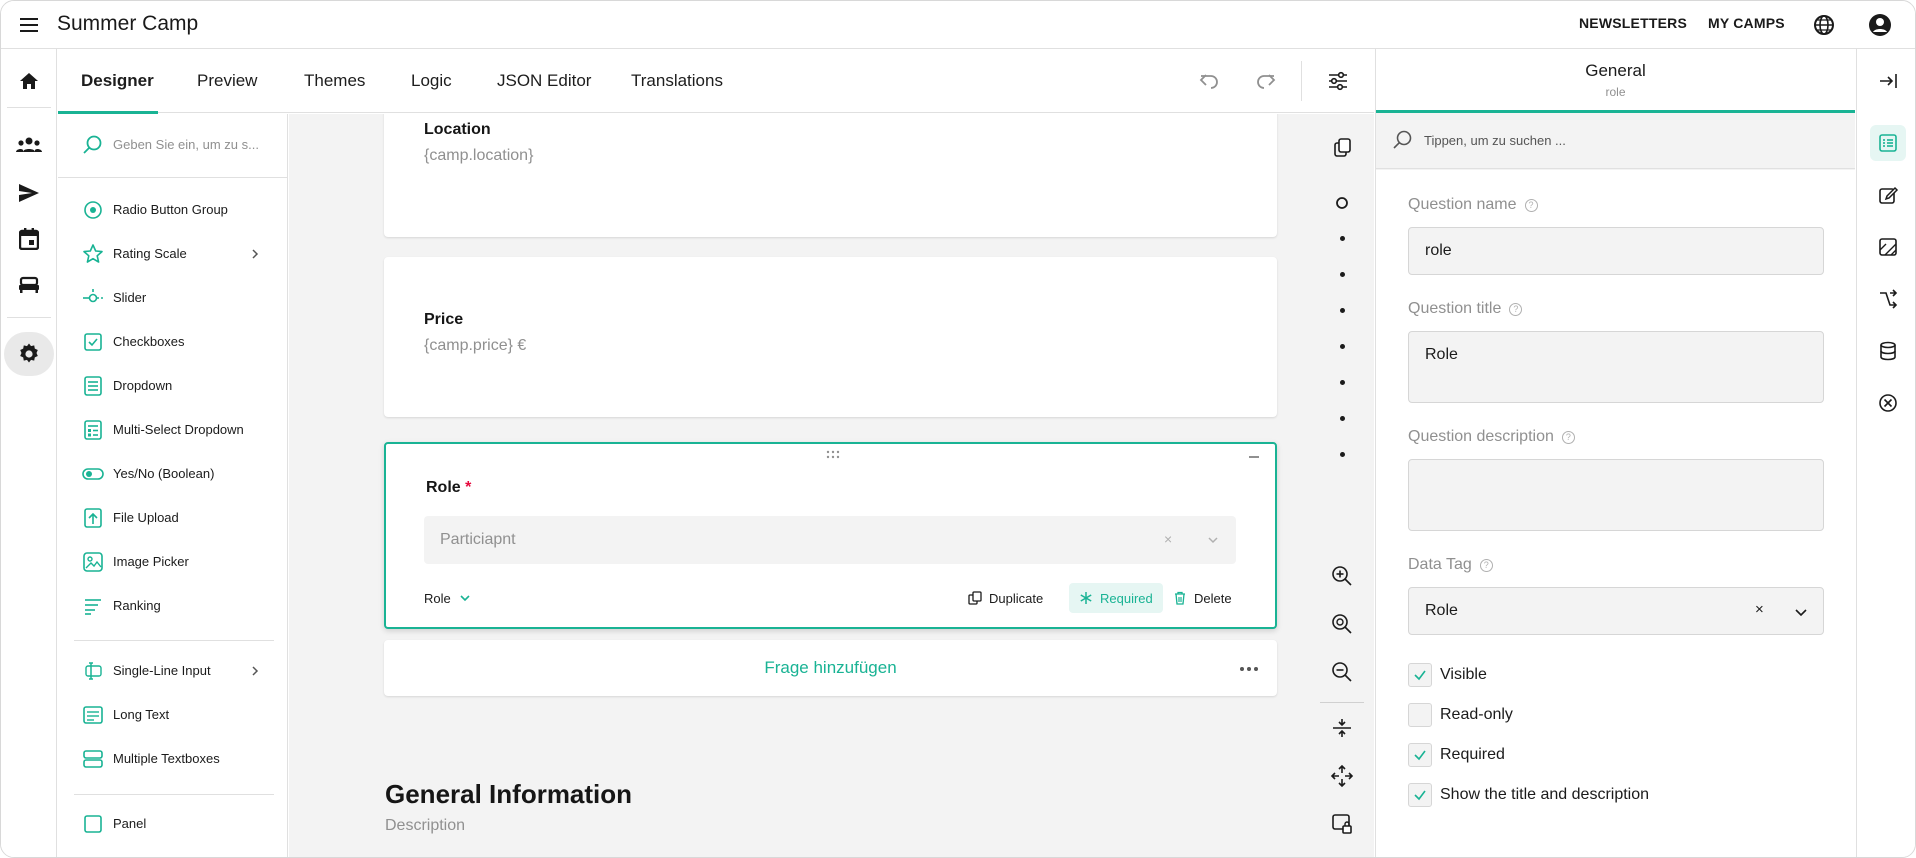 This screenshot has height=858, width=1916. What do you see at coordinates (1616, 251) in the screenshot?
I see `question-name-input: role` at bounding box center [1616, 251].